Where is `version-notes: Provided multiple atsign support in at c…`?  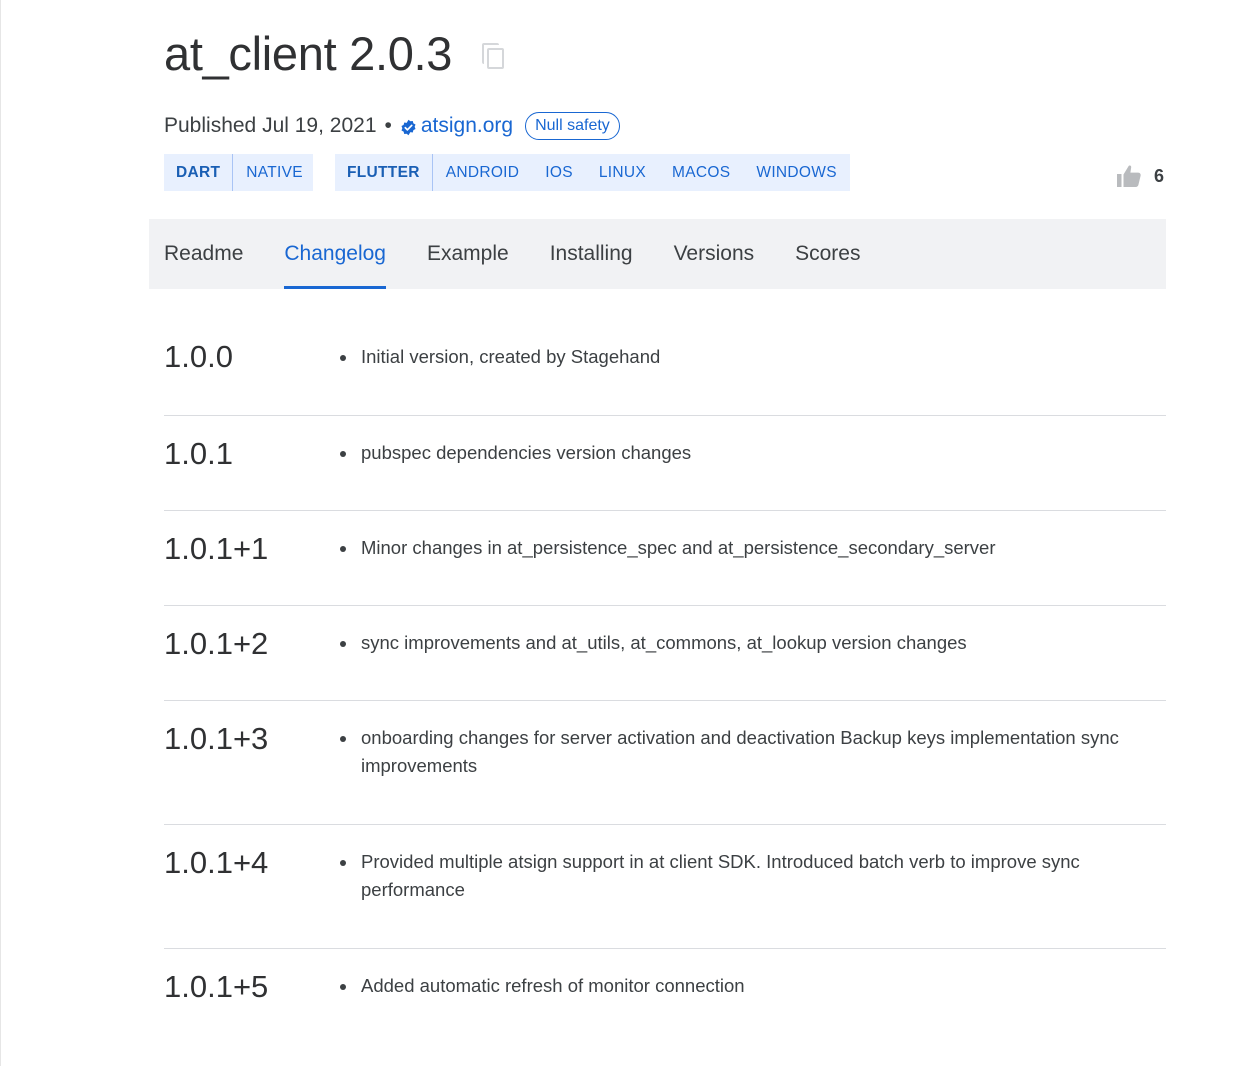 version-notes: Provided multiple atsign support in at c… is located at coordinates (753, 876).